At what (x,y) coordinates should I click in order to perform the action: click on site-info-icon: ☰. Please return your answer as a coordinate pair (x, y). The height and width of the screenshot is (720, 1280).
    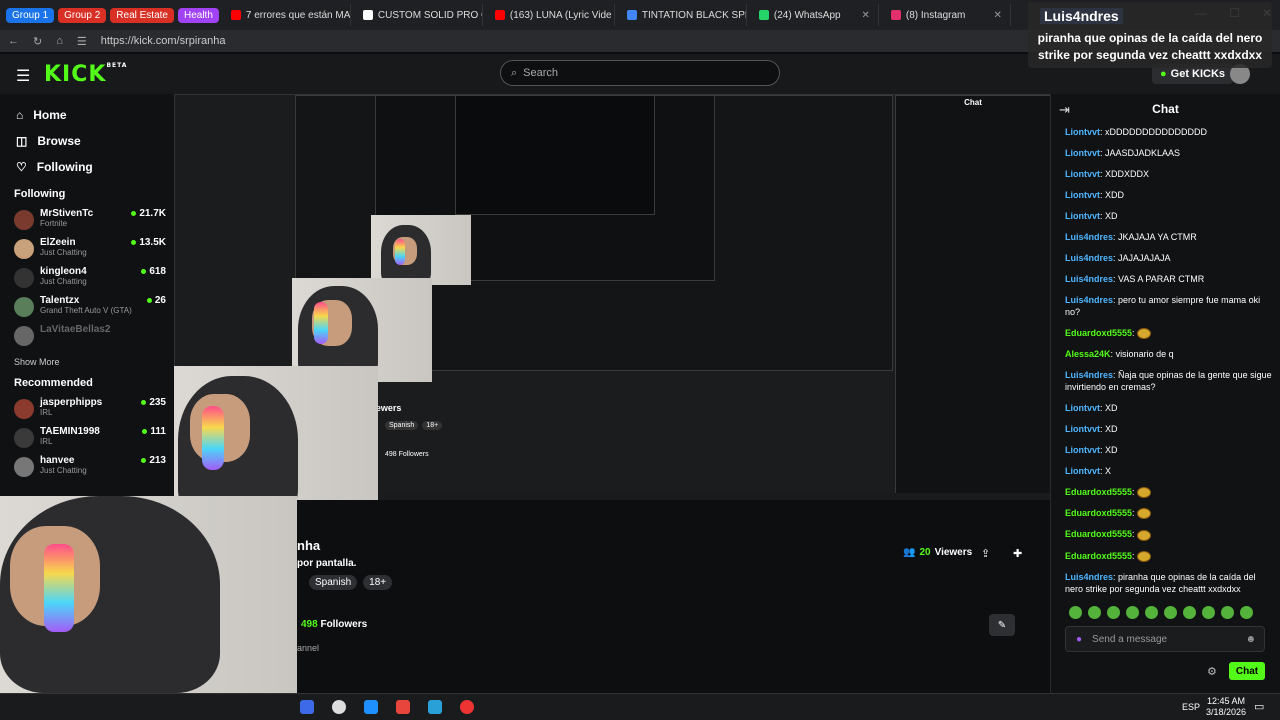
    Looking at the image, I should click on (82, 41).